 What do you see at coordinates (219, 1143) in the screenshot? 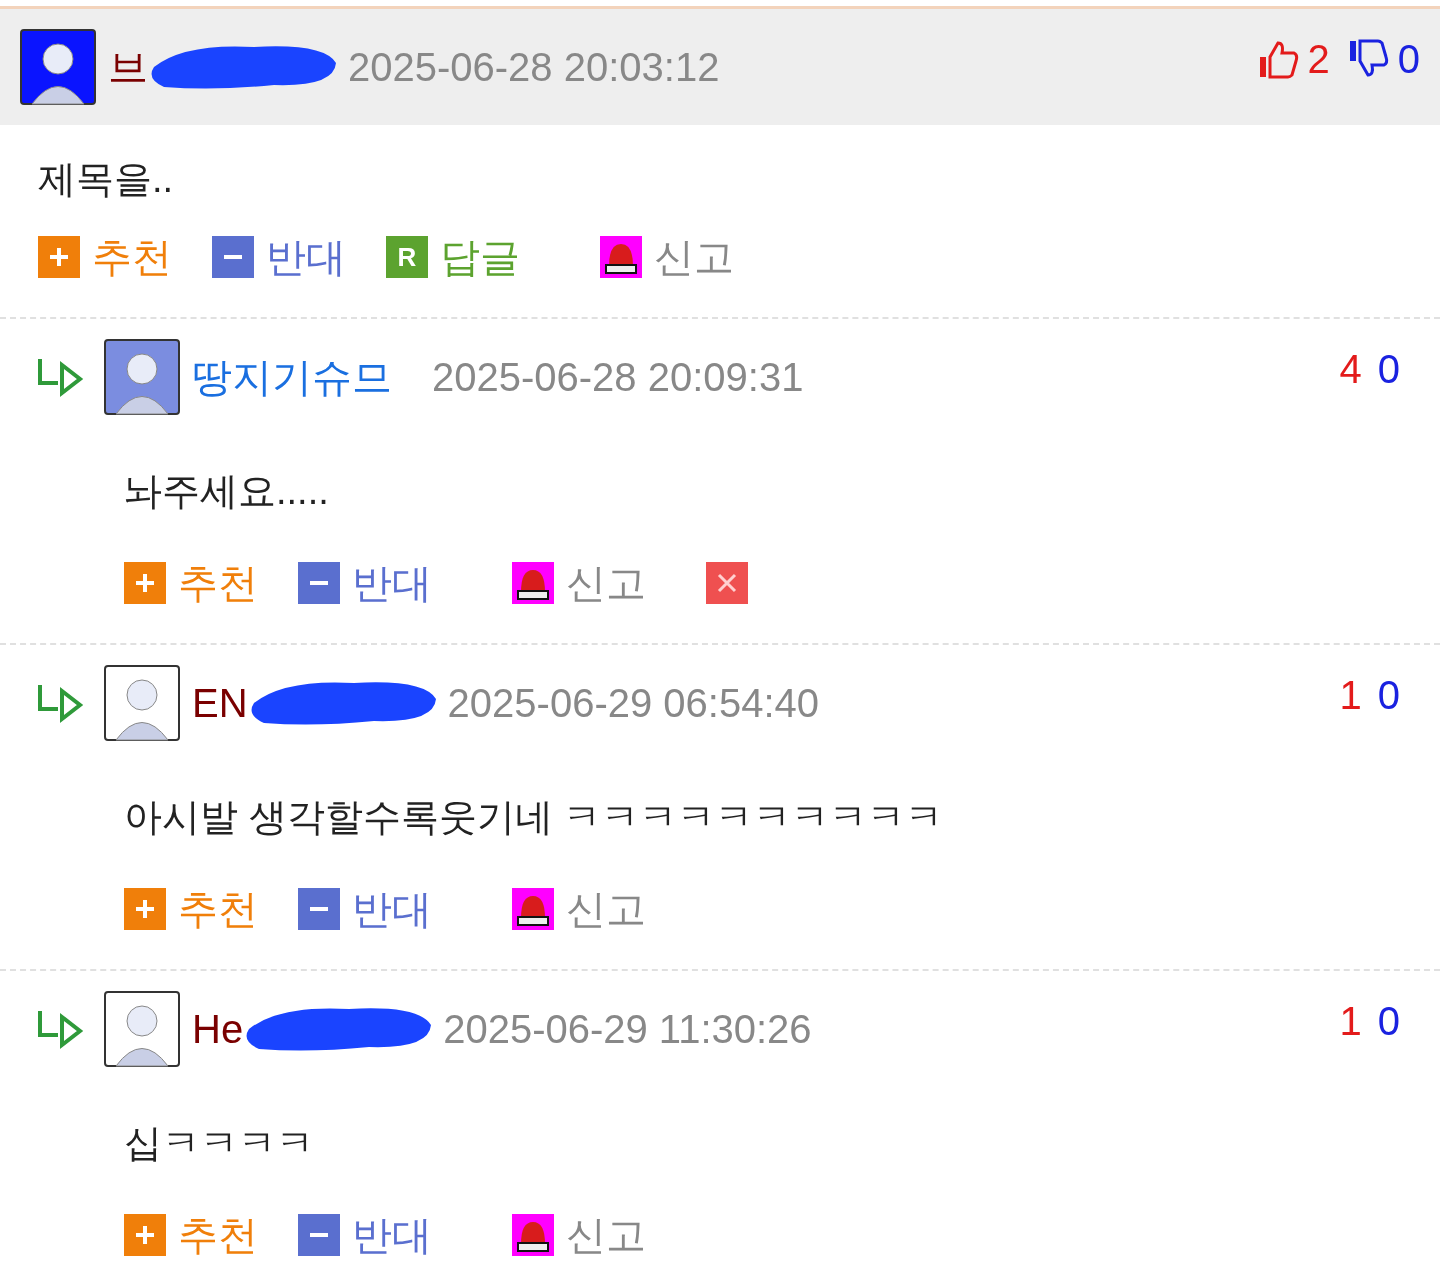
I see `comment-text: 십ㅋㅋㅋㅋ` at bounding box center [219, 1143].